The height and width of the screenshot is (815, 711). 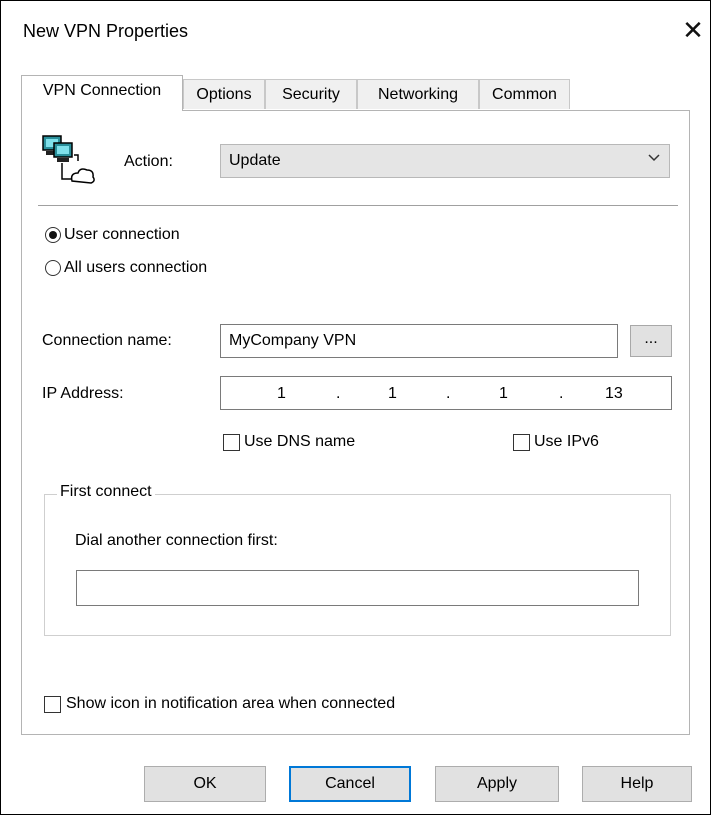 I want to click on ip-octet-2: 1, so click(x=392, y=393).